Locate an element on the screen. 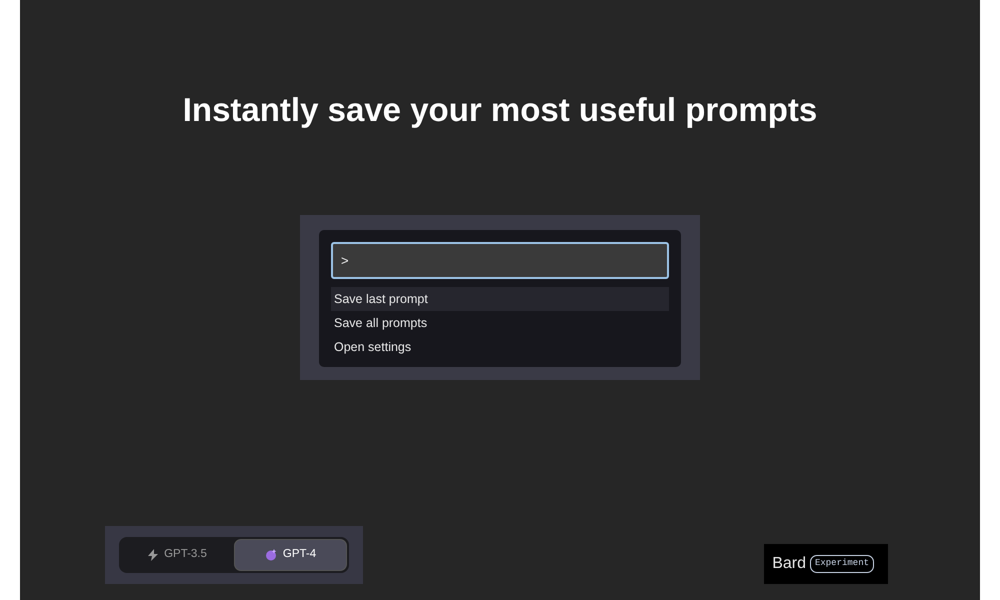  headline: Instantly save your most useful prompts is located at coordinates (500, 110).